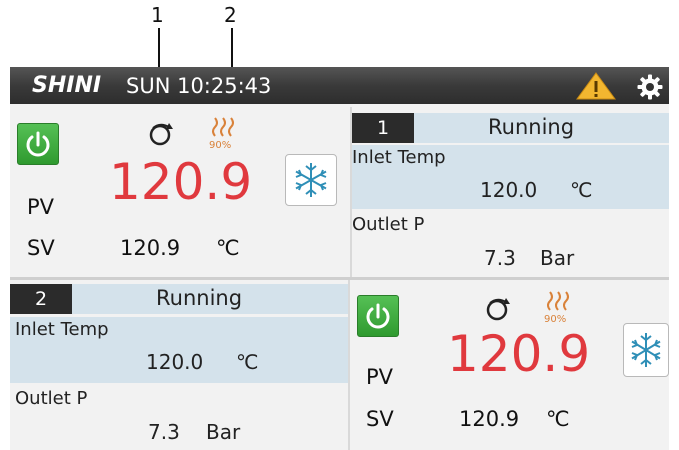 The image size is (679, 450). What do you see at coordinates (339, 85) in the screenshot?
I see `top-bar: SHINI SUN 10:25:43` at bounding box center [339, 85].